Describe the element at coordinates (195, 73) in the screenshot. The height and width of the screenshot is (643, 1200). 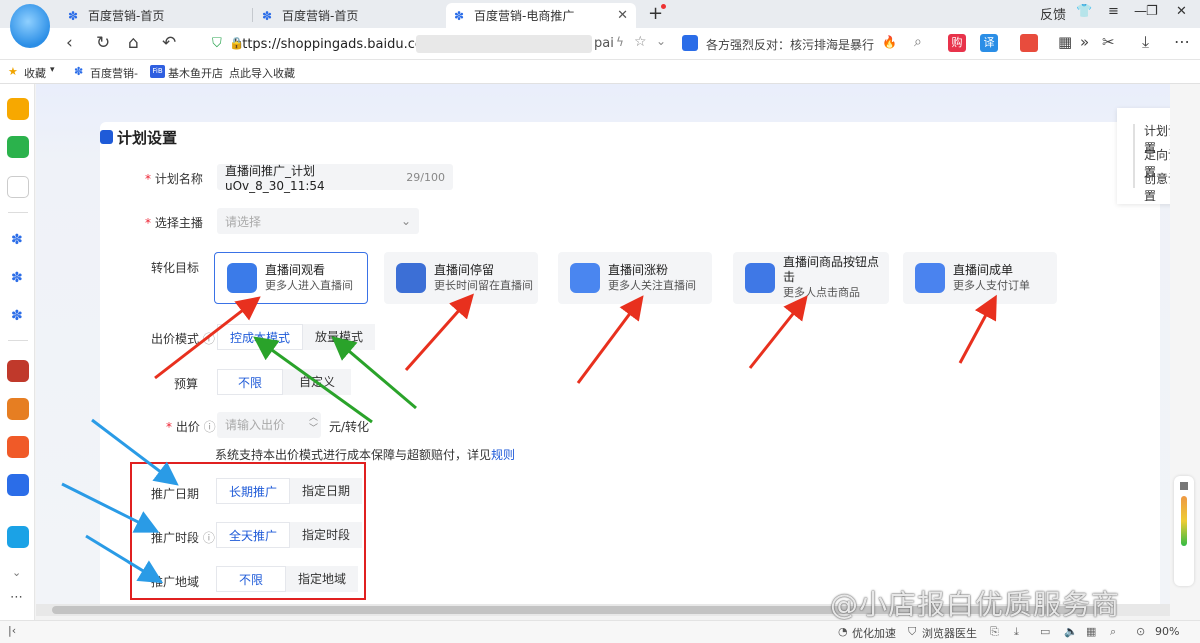
I see `bookmark-jimuyu: 基木鱼开店` at that location.